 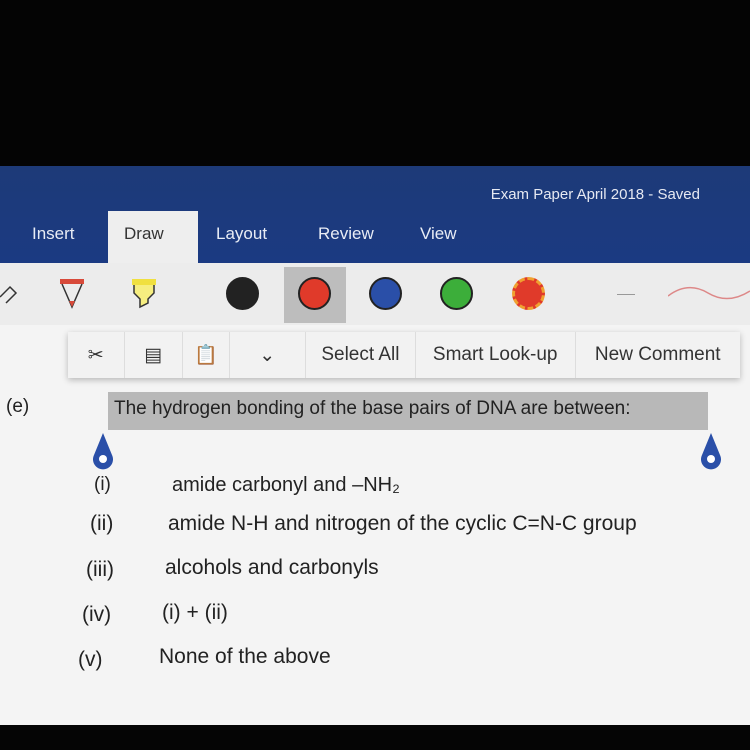 I want to click on color-black, so click(x=242, y=293).